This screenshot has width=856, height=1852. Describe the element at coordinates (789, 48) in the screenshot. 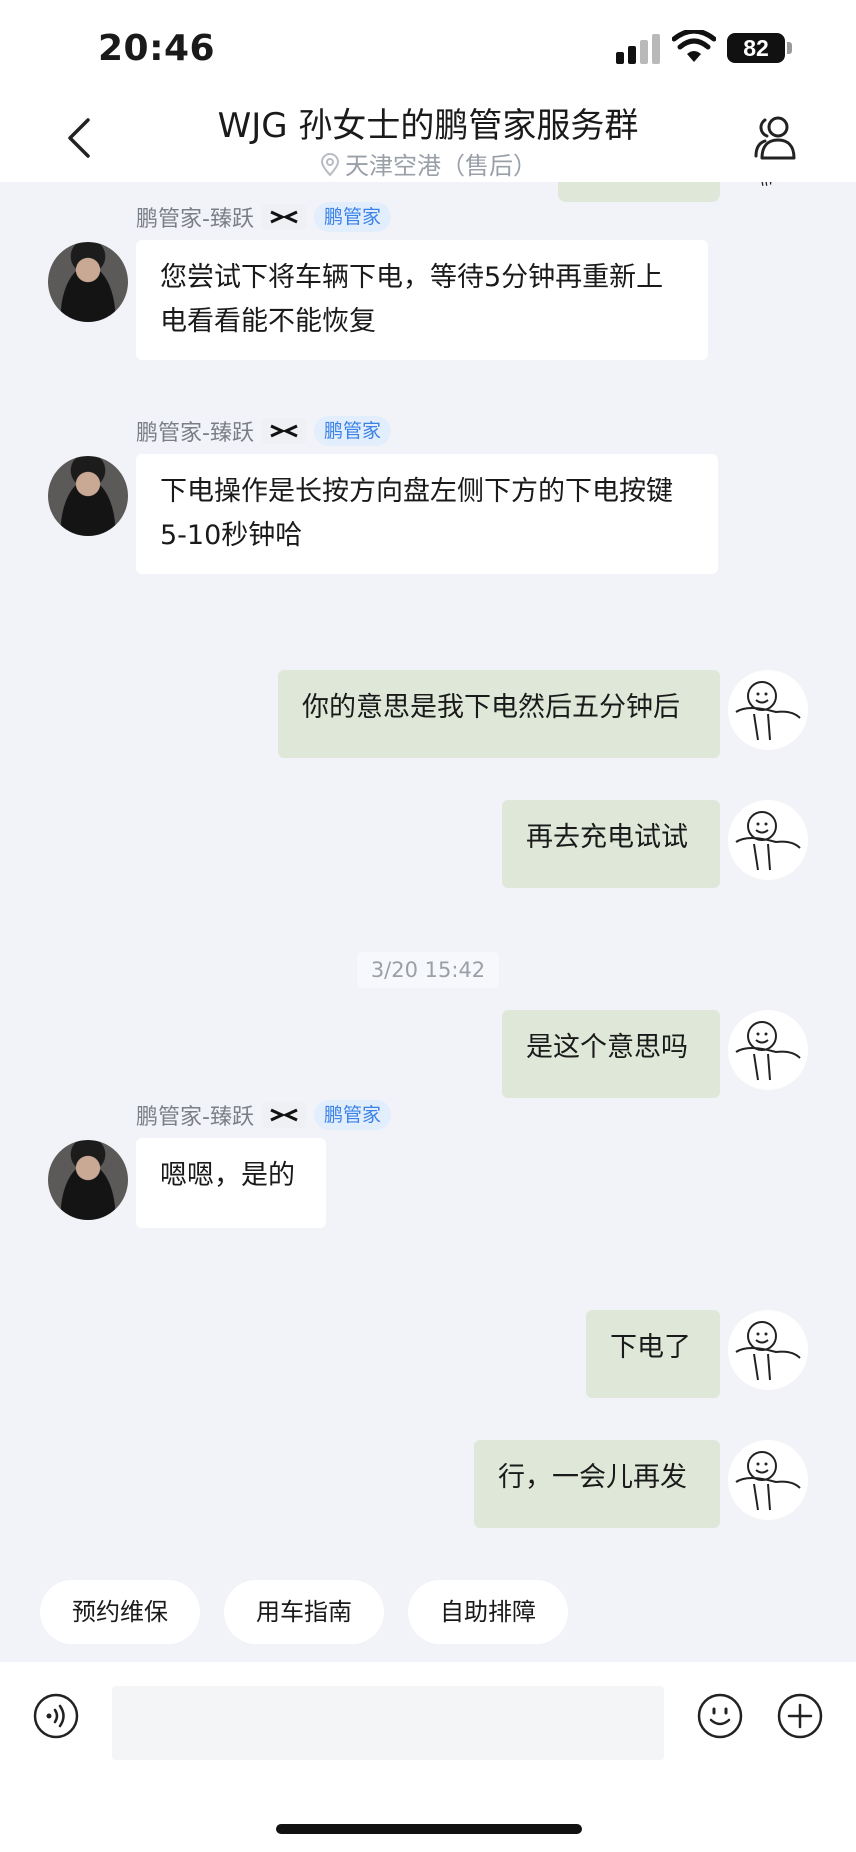

I see `battery-tip` at that location.